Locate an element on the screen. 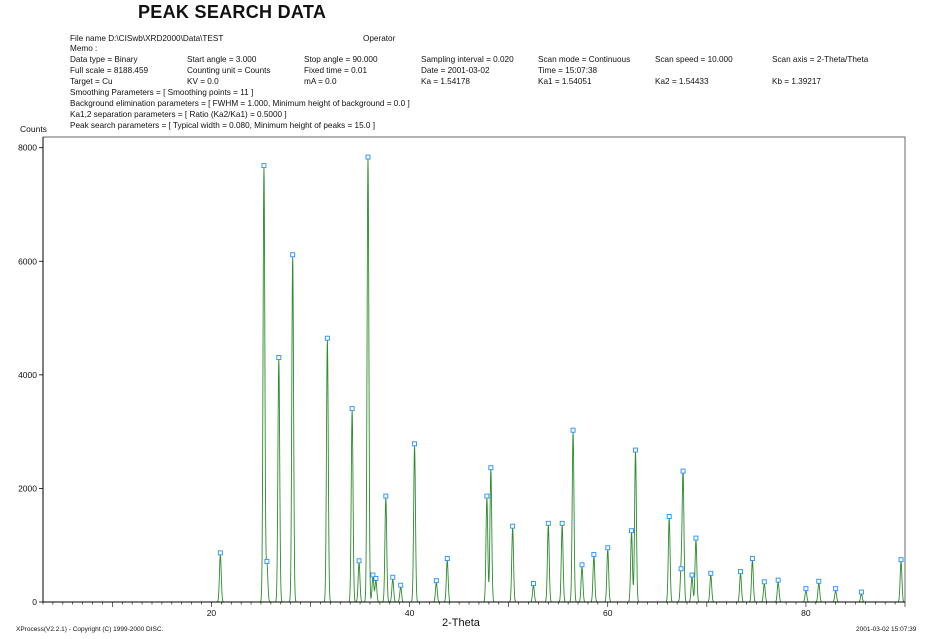 The height and width of the screenshot is (639, 945). y-tick-label: 0 is located at coordinates (34, 602).